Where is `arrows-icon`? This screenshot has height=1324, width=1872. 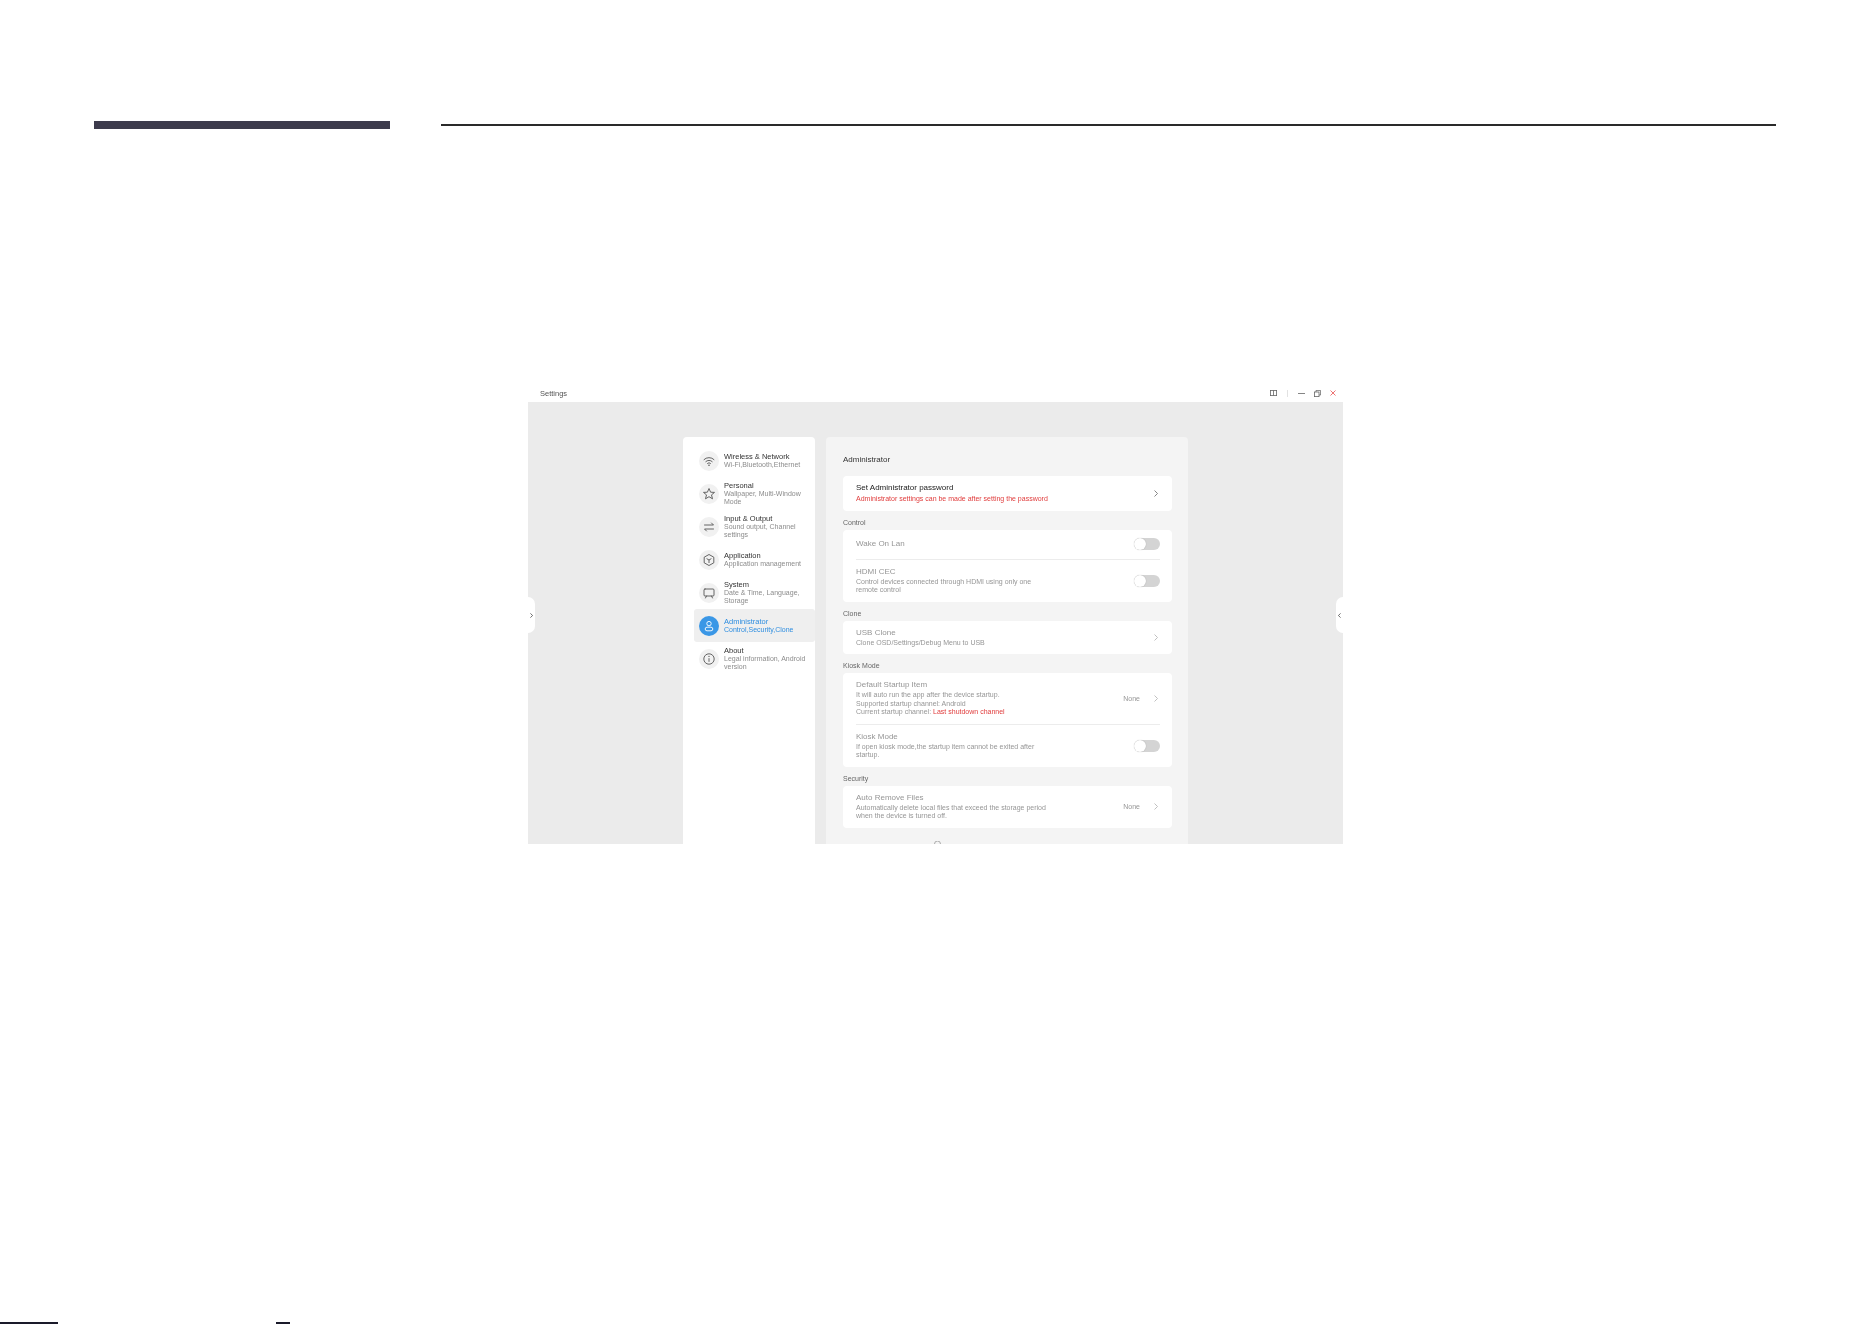
arrows-icon is located at coordinates (709, 526).